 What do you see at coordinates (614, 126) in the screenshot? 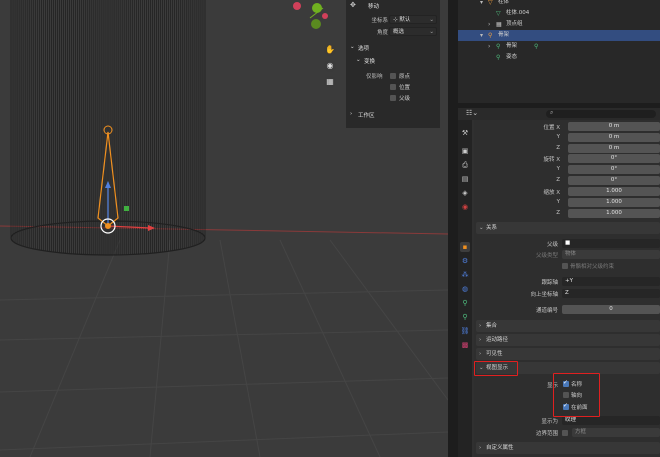
I see `location-x-field: 0 m` at bounding box center [614, 126].